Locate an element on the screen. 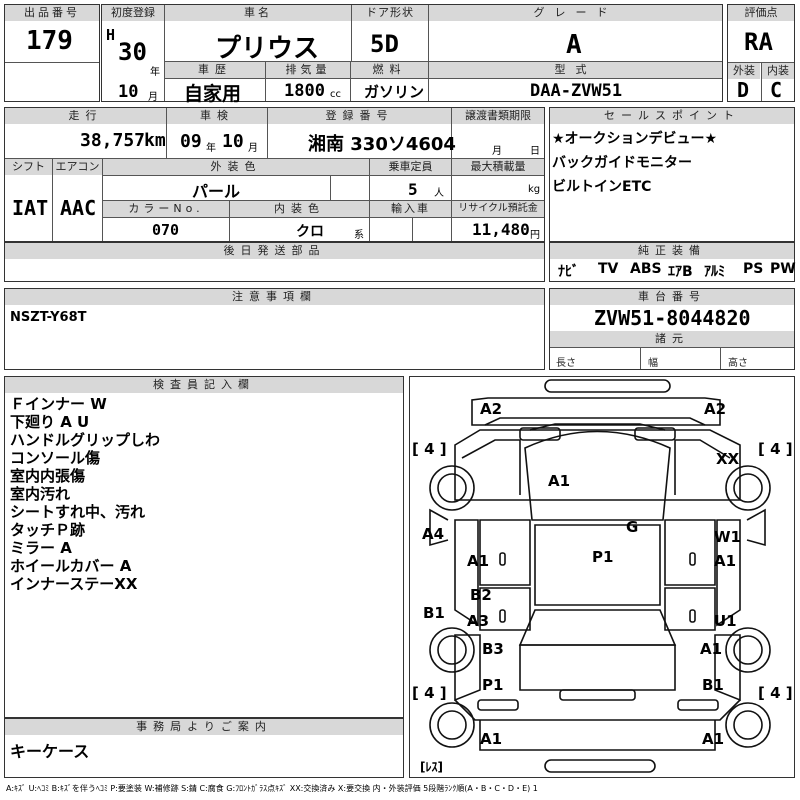 Image resolution: width=800 pixels, height=800 pixels. rest-label: [ﾚｽ] is located at coordinates (431, 767).